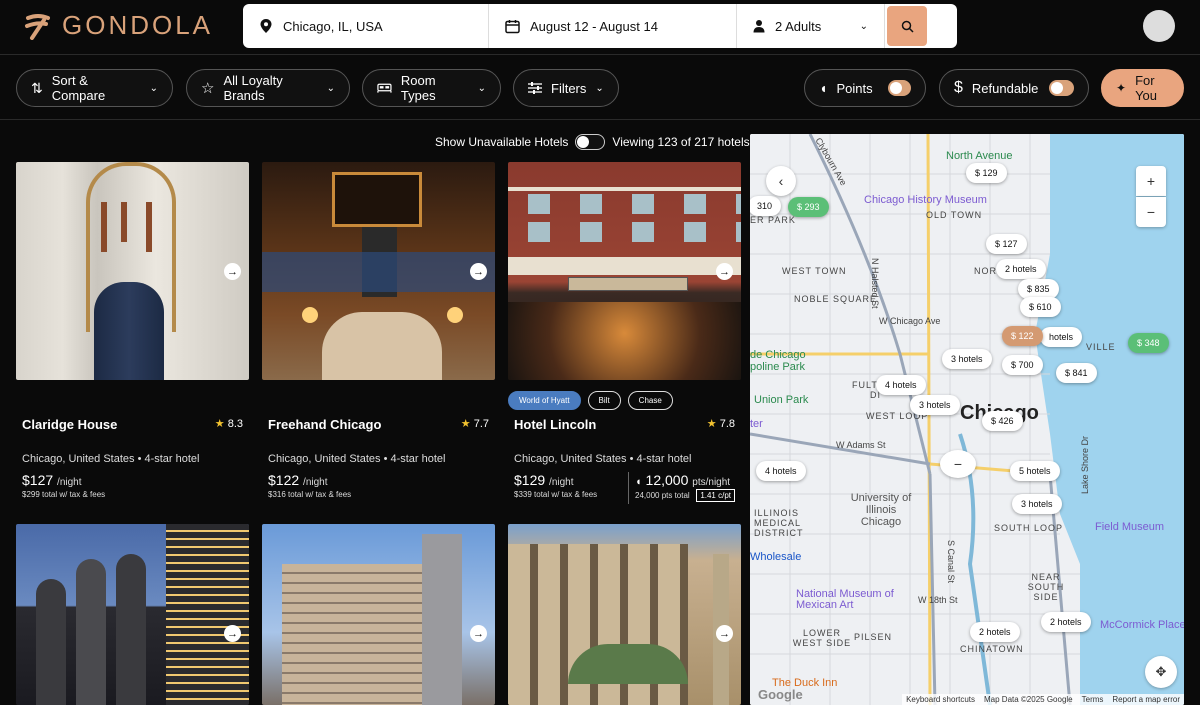 The width and height of the screenshot is (1200, 705). Describe the element at coordinates (566, 88) in the screenshot. I see `filters-button: Filters ⌄` at that location.